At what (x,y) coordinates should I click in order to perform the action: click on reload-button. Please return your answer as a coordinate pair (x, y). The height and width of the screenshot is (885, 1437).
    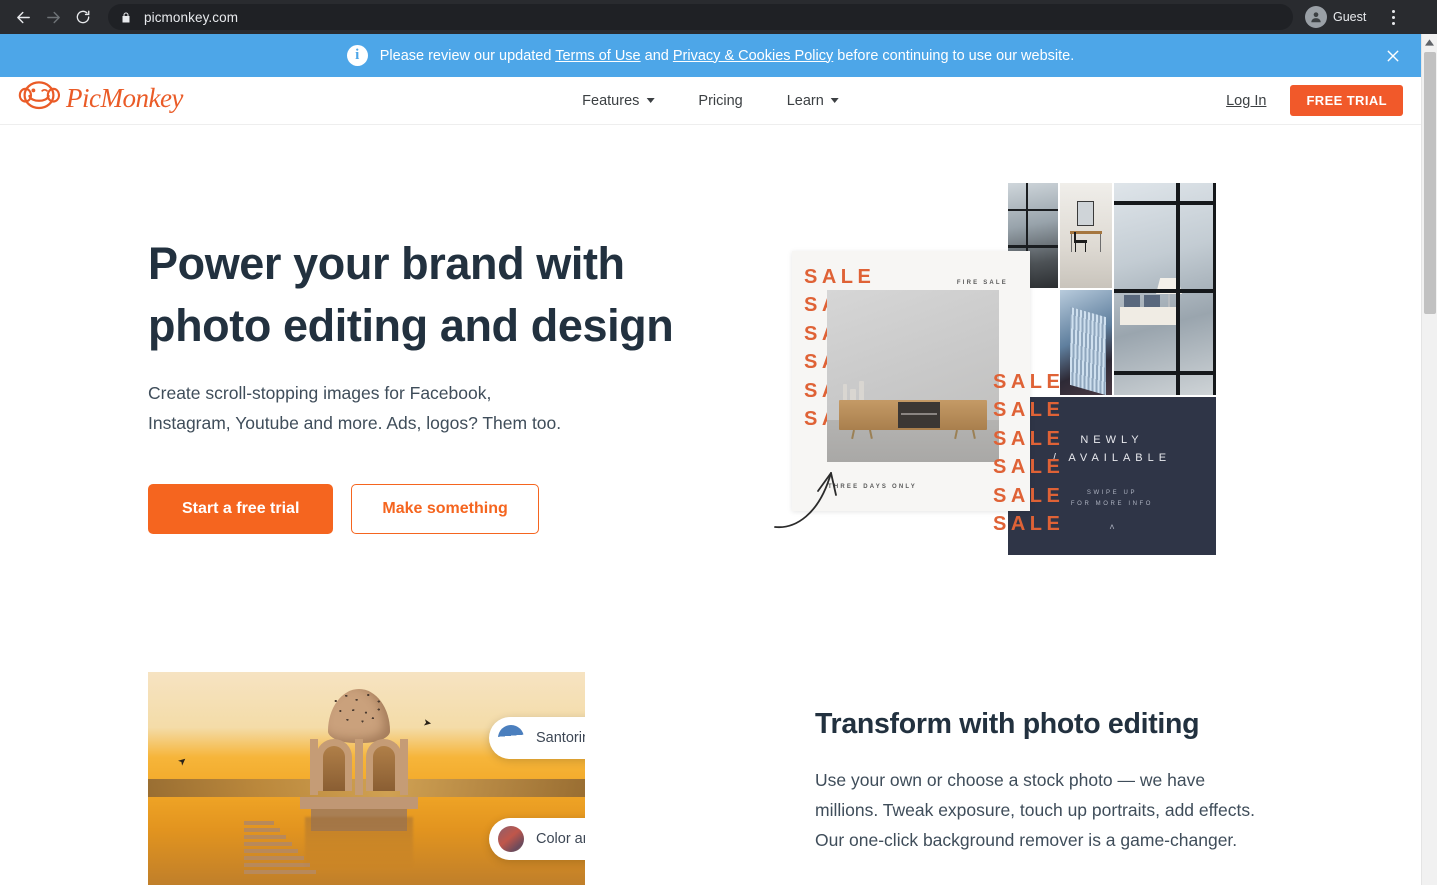
    Looking at the image, I should click on (83, 17).